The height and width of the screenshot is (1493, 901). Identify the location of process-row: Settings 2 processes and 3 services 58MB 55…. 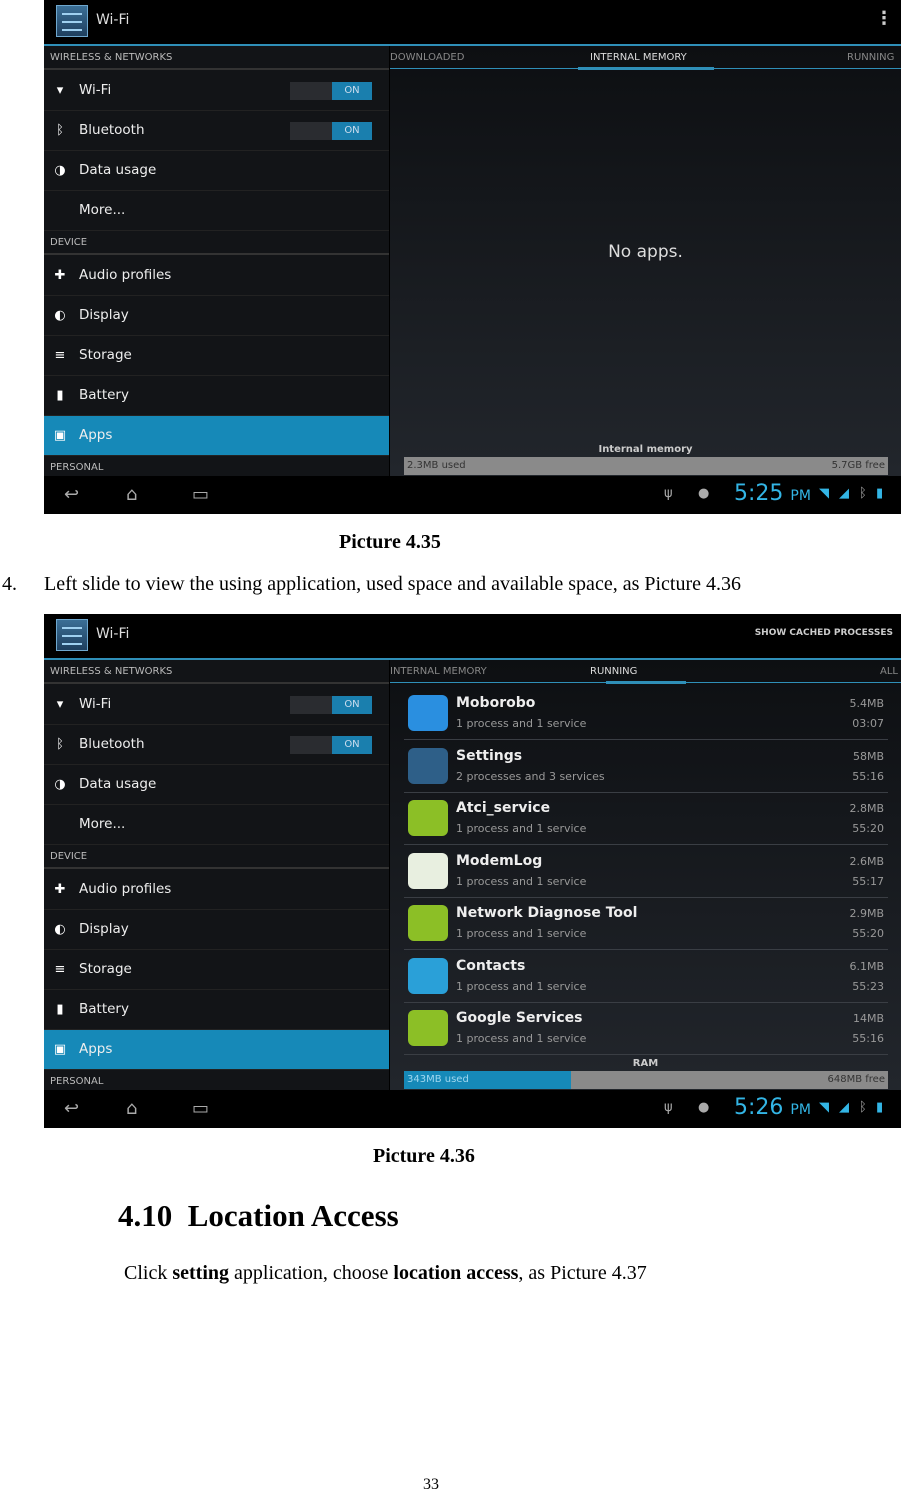
(646, 766).